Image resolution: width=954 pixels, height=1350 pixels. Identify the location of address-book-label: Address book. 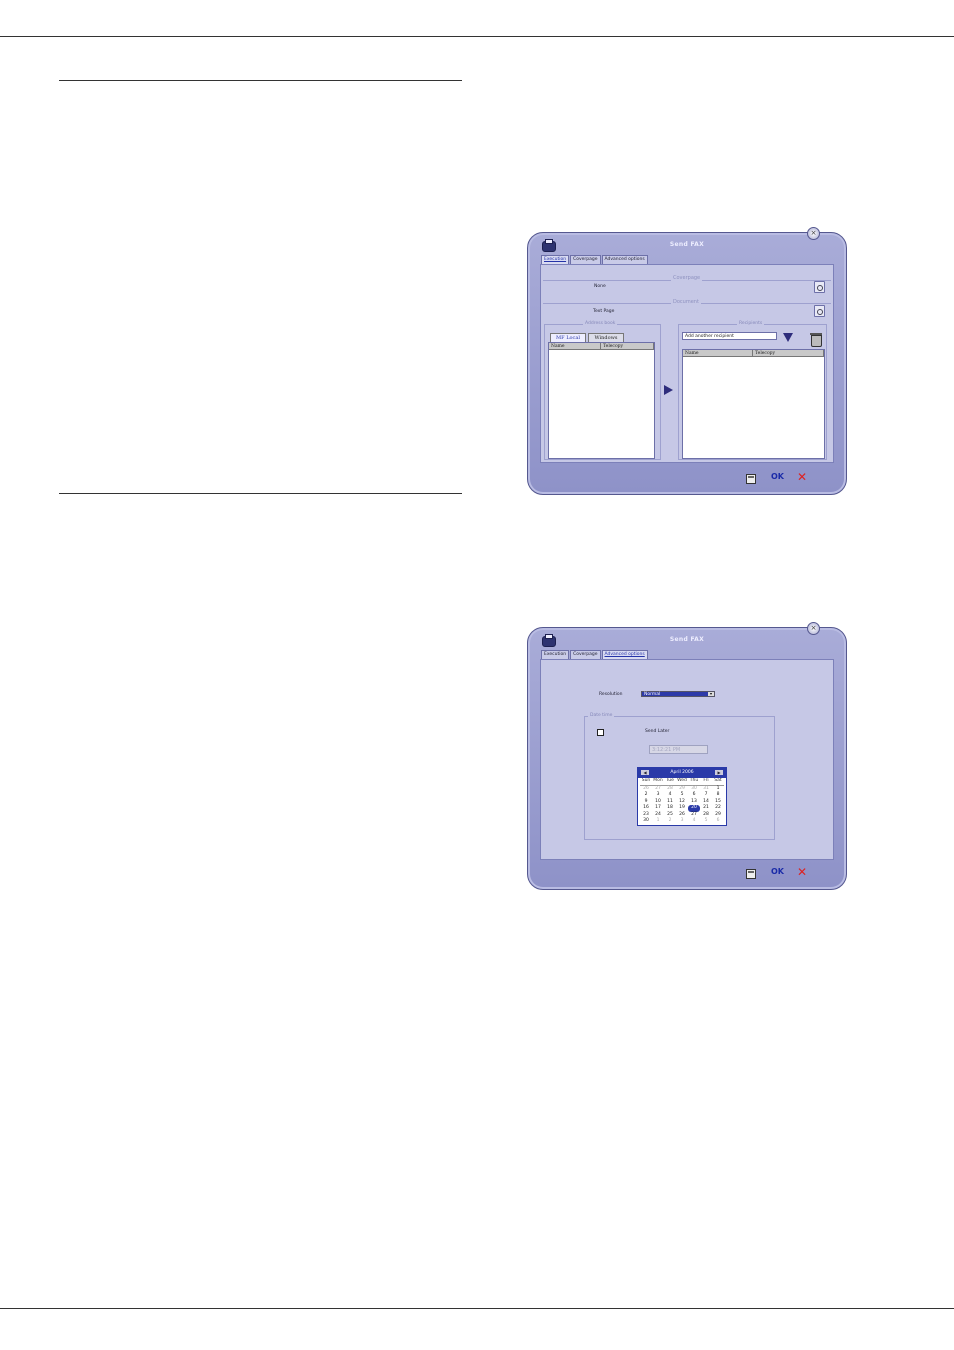
(600, 323).